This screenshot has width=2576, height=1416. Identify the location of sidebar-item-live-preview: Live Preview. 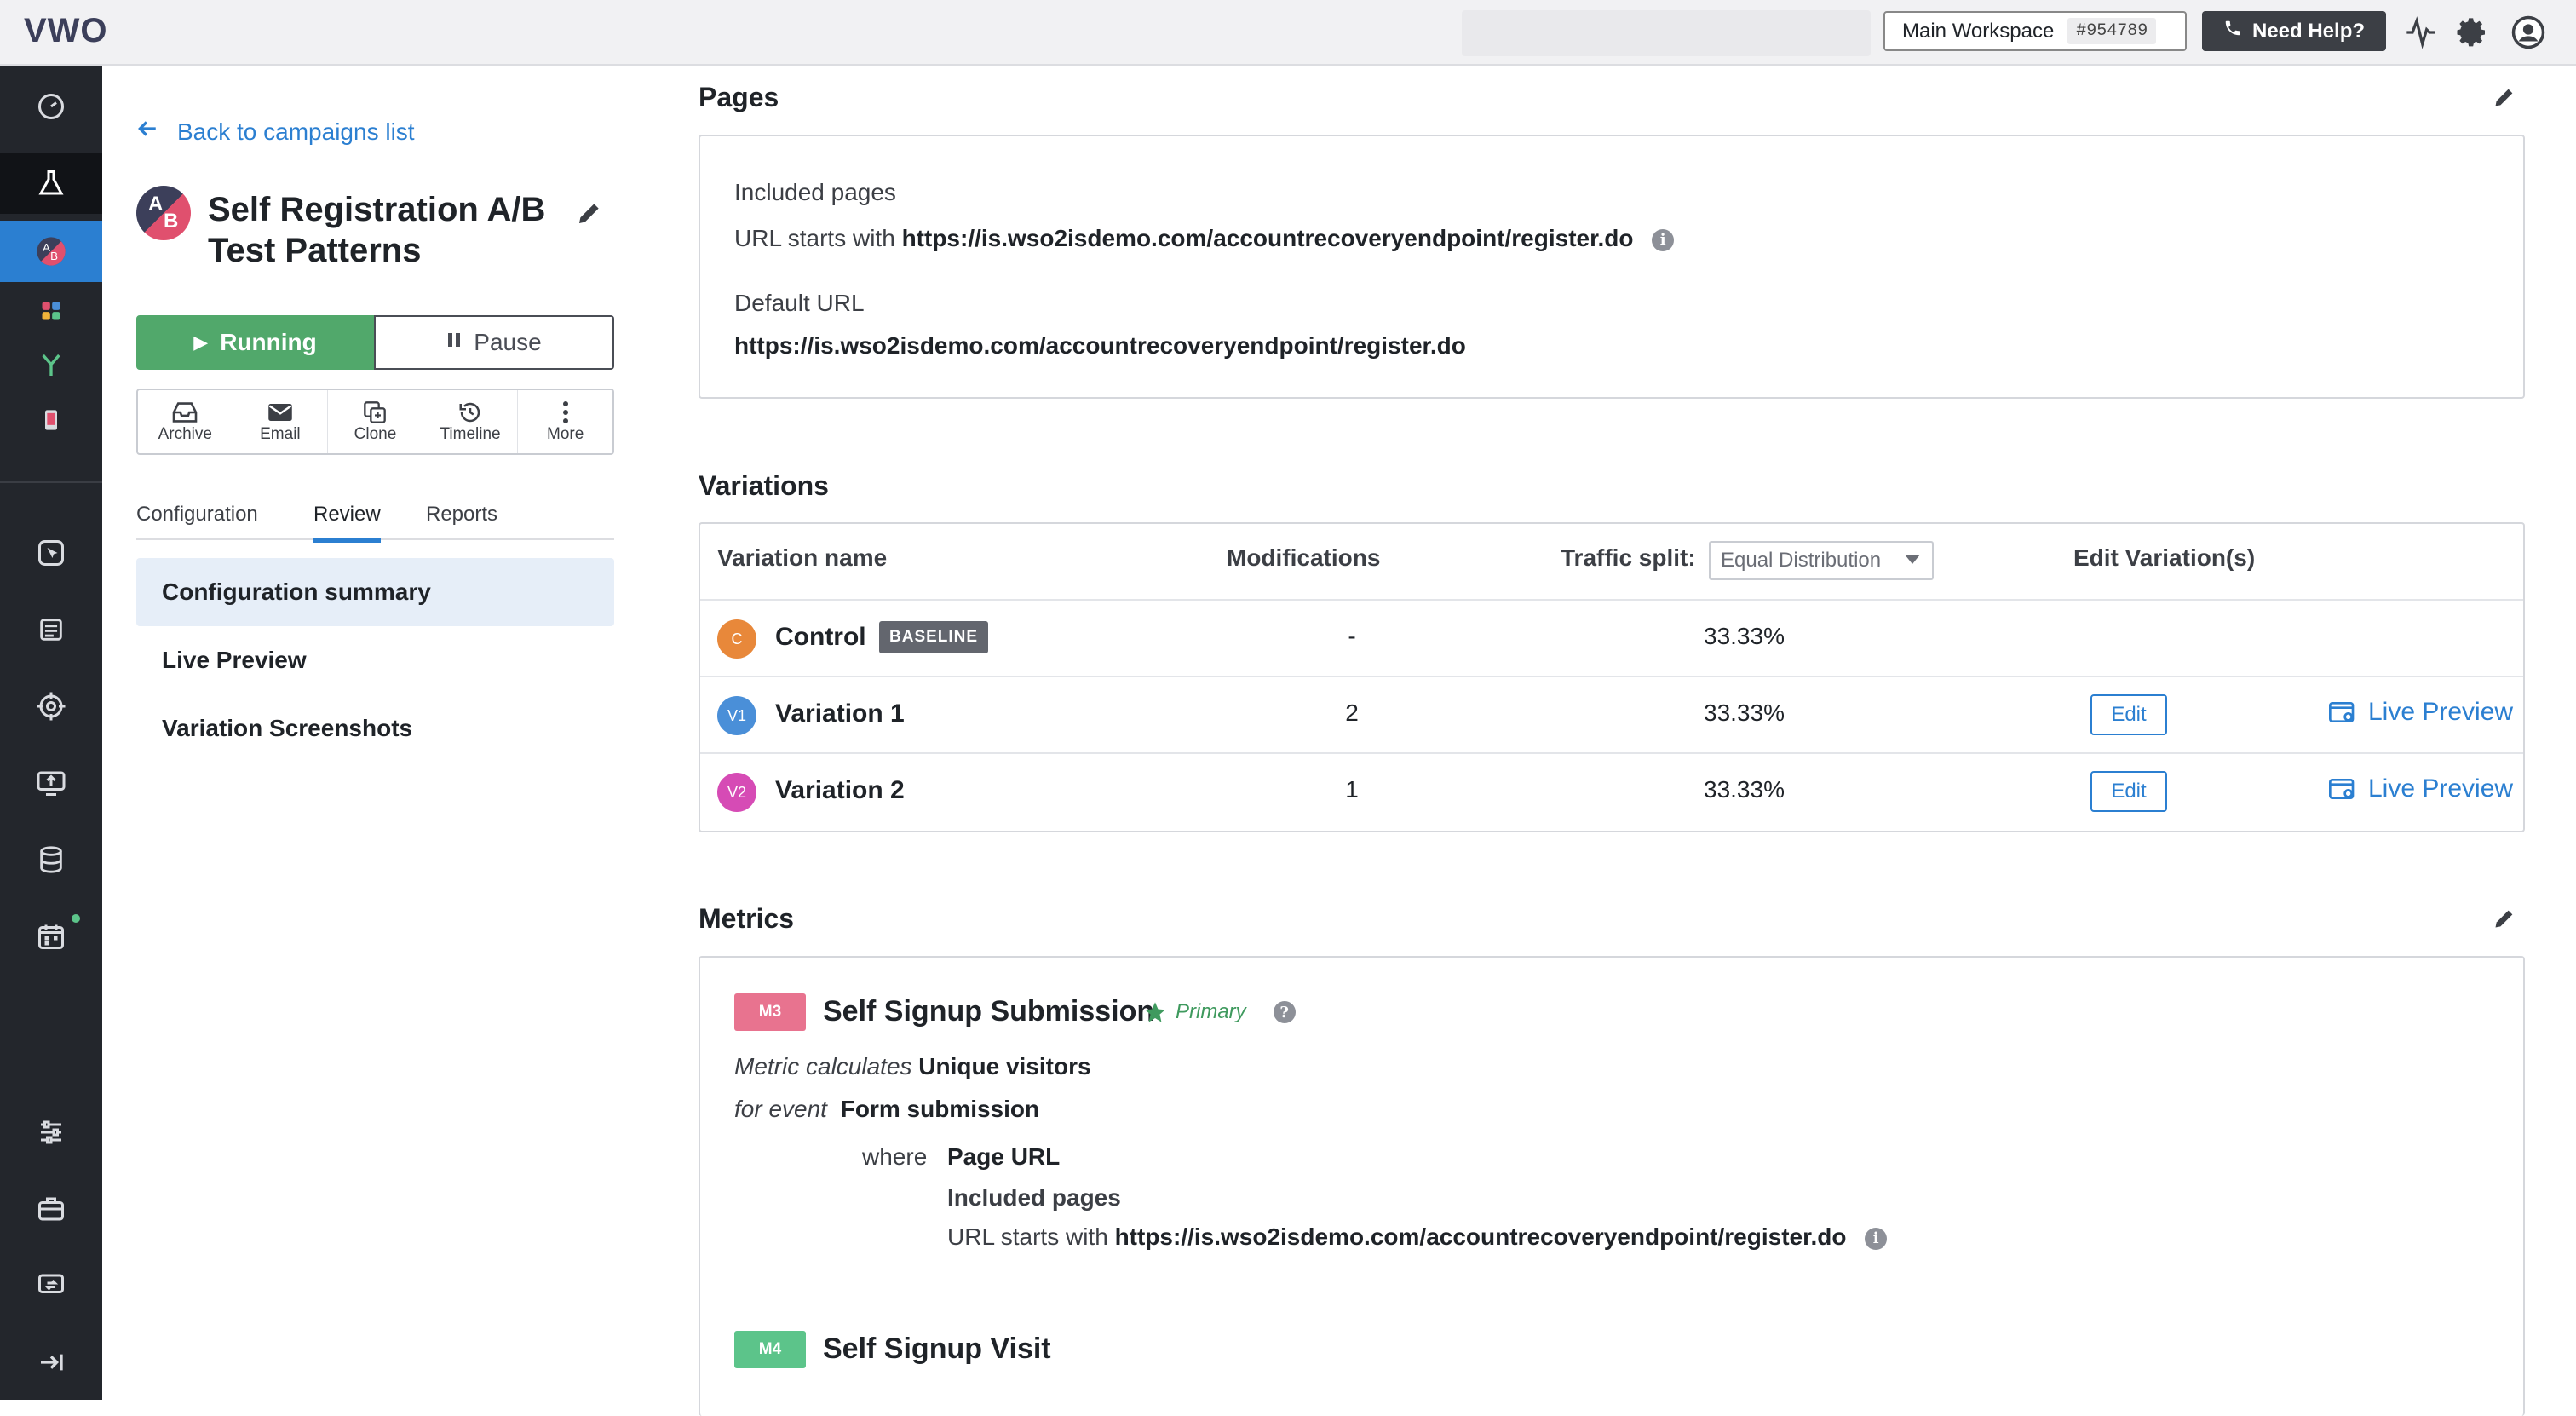
(375, 660).